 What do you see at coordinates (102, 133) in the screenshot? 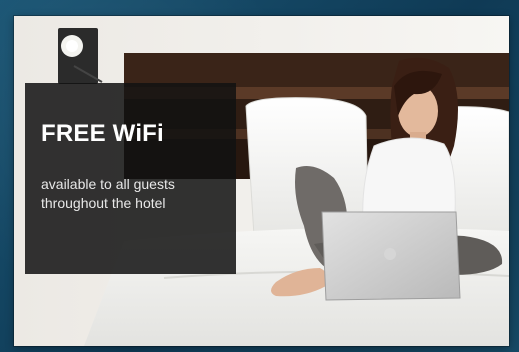
I see `promo-title: FREE WiFi` at bounding box center [102, 133].